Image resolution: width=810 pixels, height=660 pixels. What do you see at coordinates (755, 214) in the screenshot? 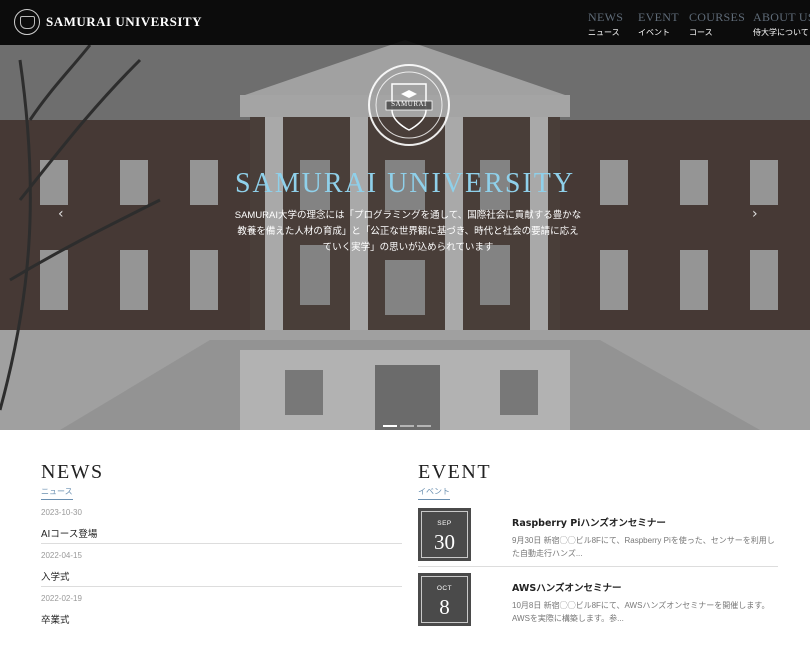
I see `next-slide-arrow-icon: ›` at bounding box center [755, 214].